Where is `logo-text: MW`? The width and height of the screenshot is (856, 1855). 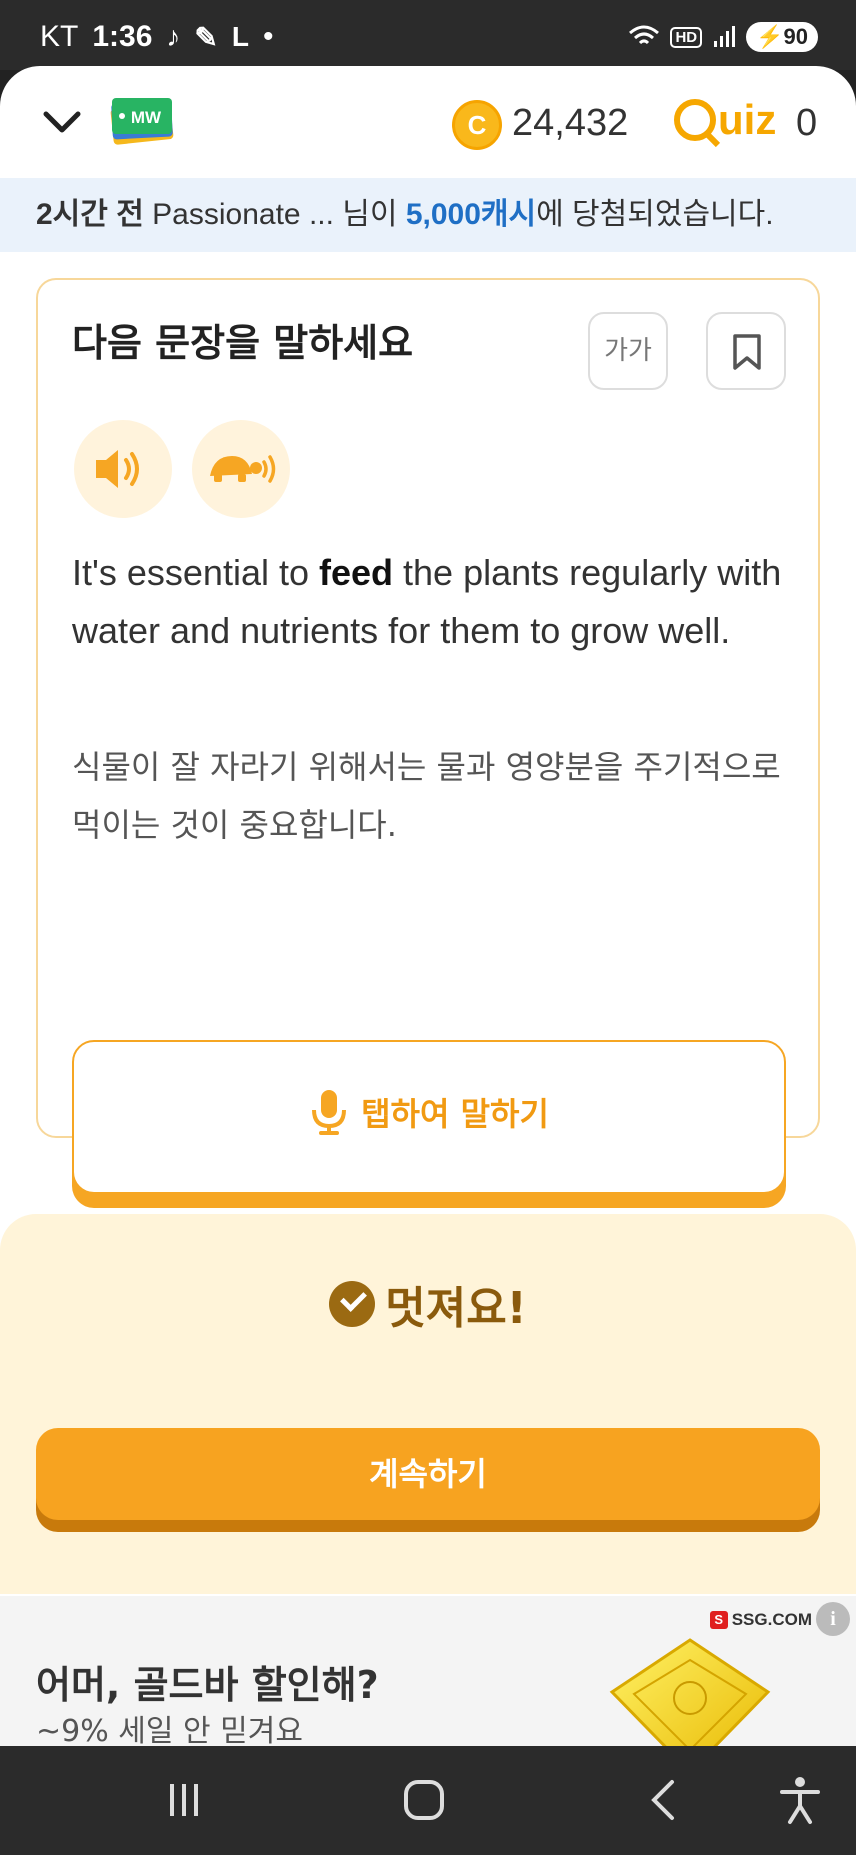
logo-text: MW is located at coordinates (146, 117).